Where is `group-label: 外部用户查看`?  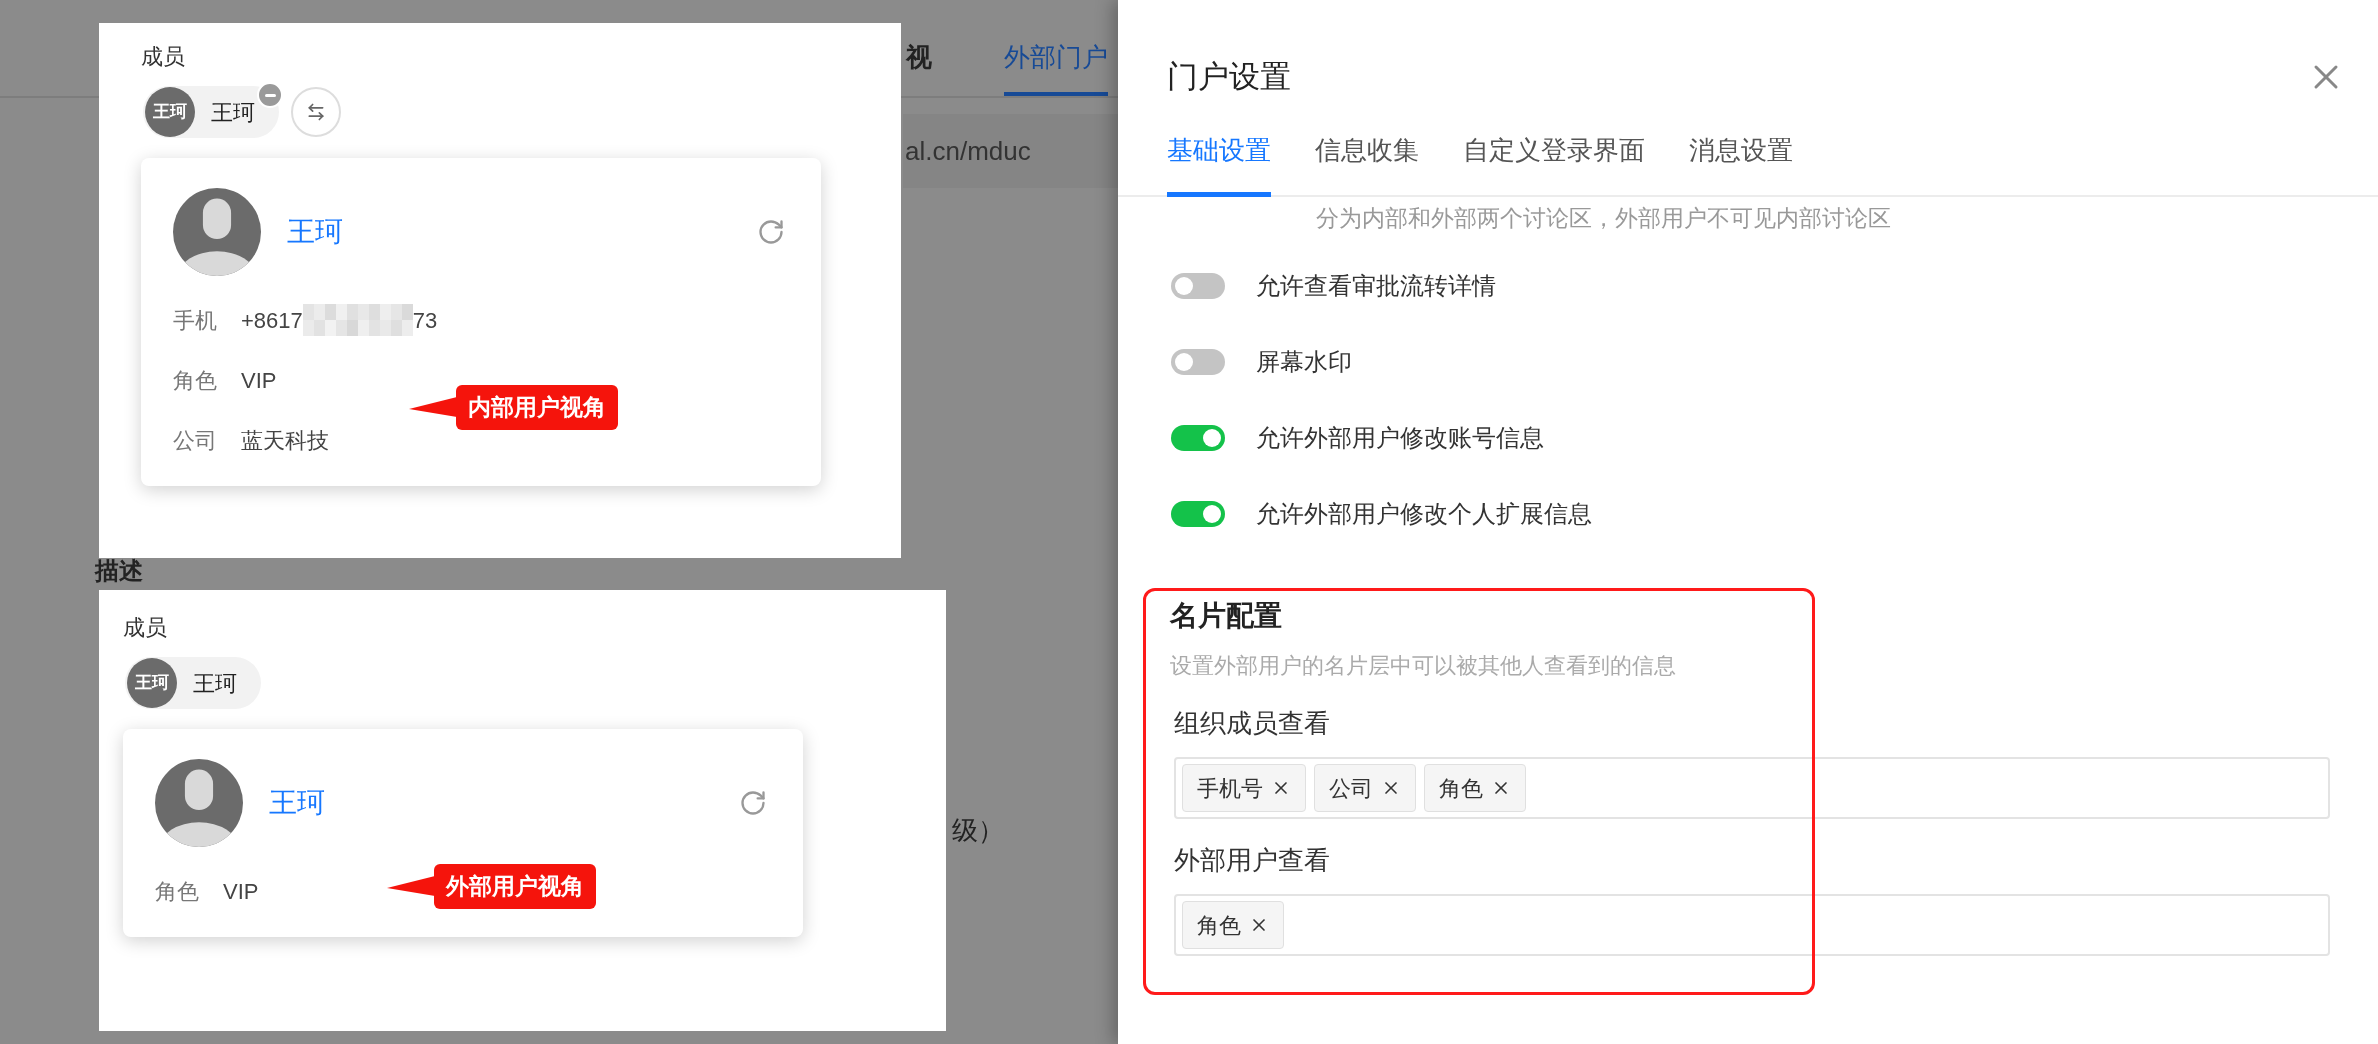 group-label: 外部用户查看 is located at coordinates (1252, 860).